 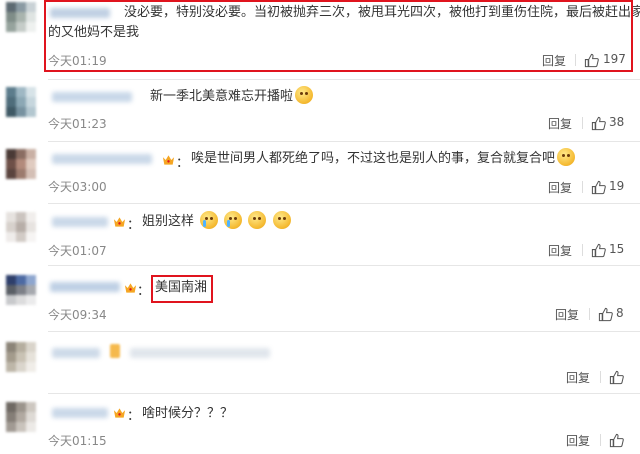 What do you see at coordinates (617, 122) in the screenshot?
I see `like-count: 38` at bounding box center [617, 122].